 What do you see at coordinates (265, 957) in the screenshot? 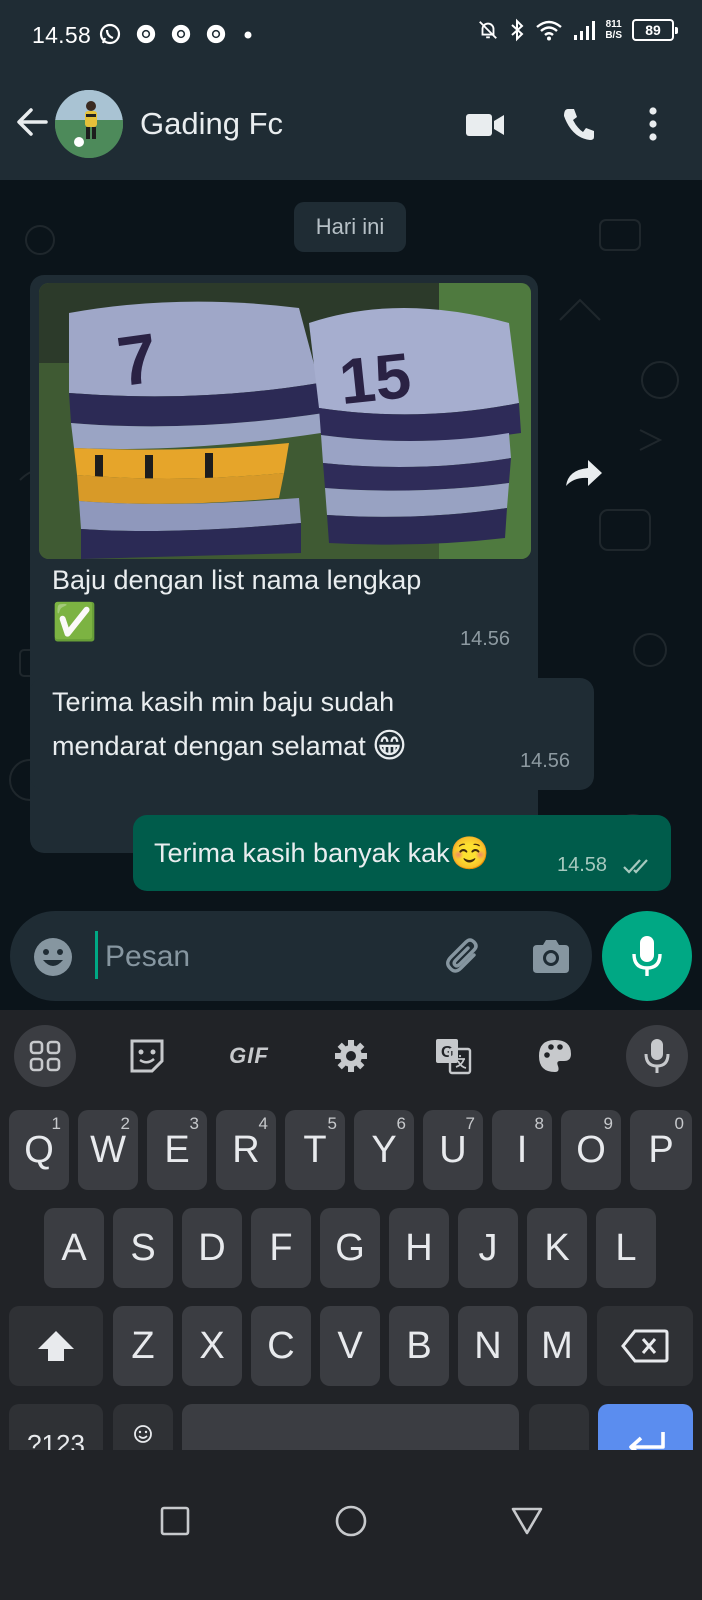
I see `message-input` at bounding box center [265, 957].